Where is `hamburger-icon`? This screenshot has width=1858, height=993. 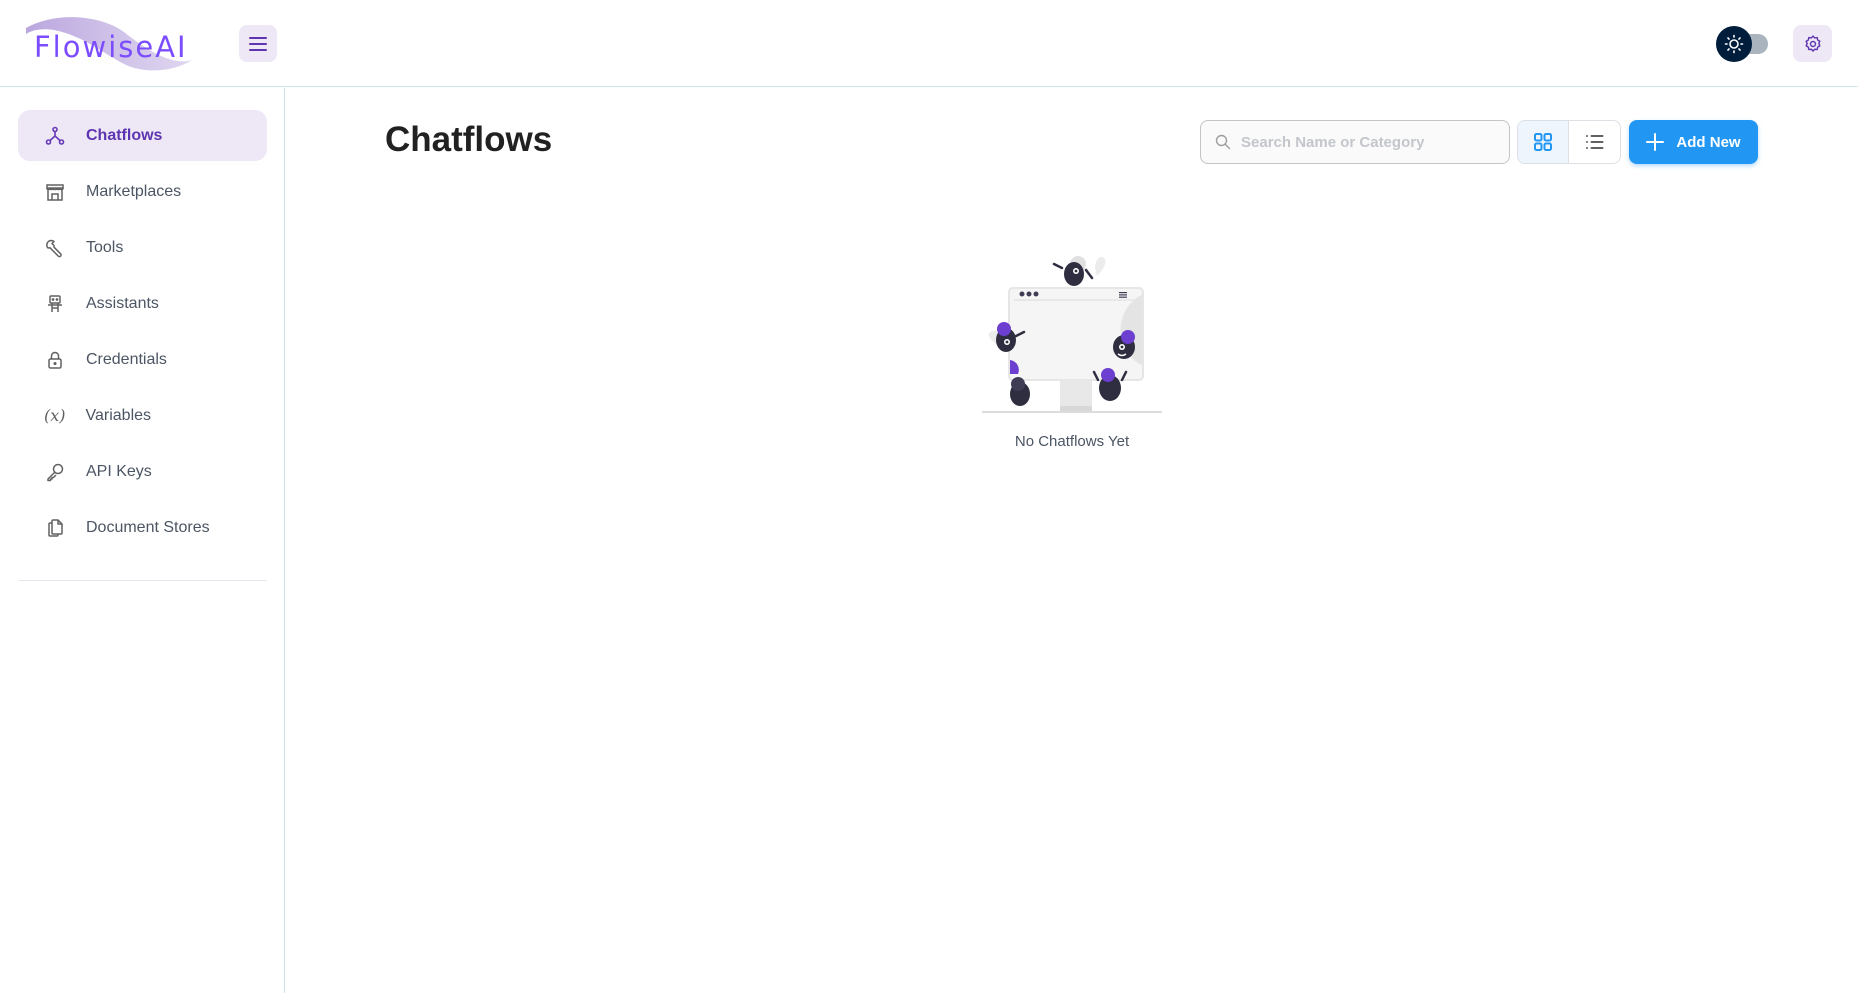
hamburger-icon is located at coordinates (258, 43).